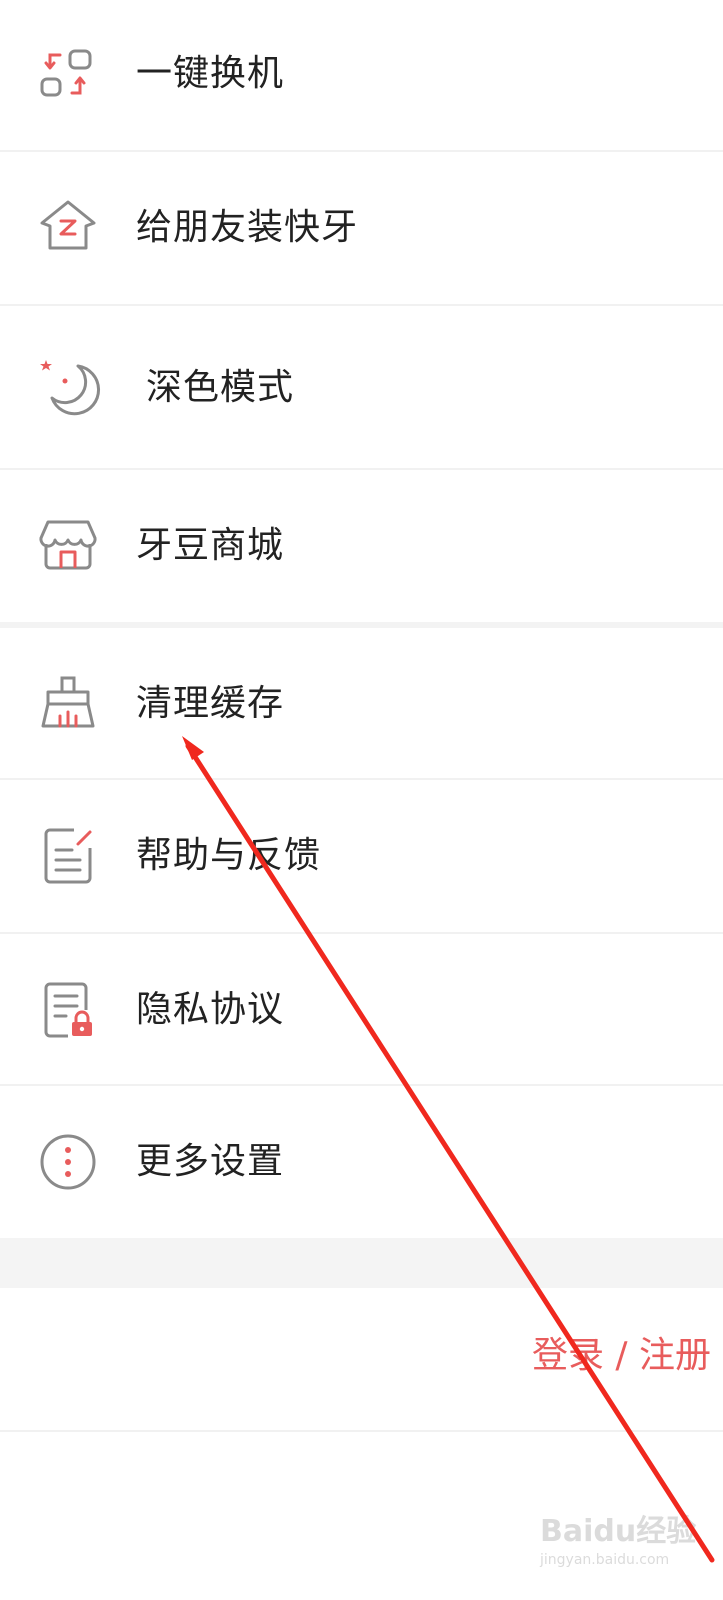  What do you see at coordinates (361, 228) in the screenshot?
I see `menu-item-share-app: 给朋友装快牙` at bounding box center [361, 228].